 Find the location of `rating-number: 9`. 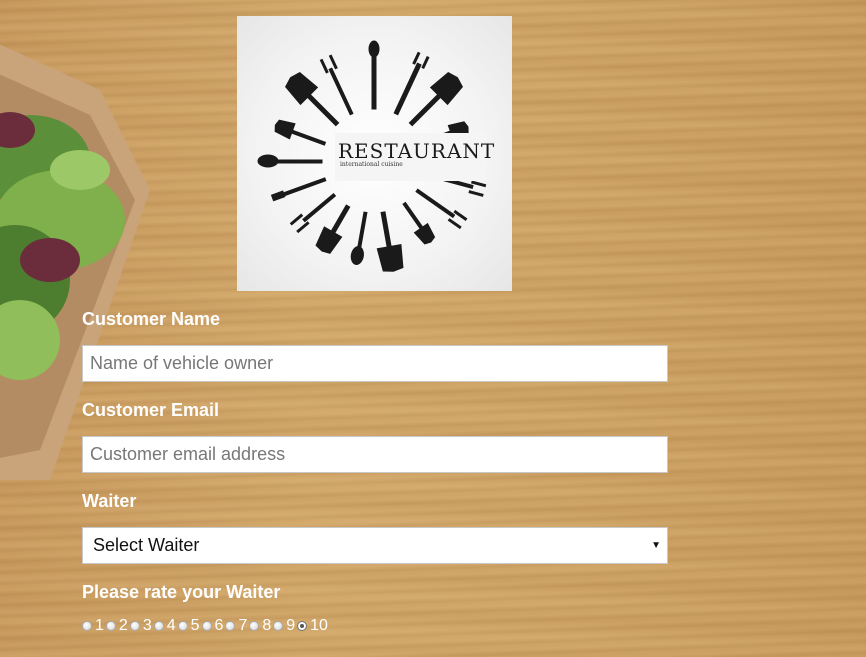

rating-number: 9 is located at coordinates (291, 625).